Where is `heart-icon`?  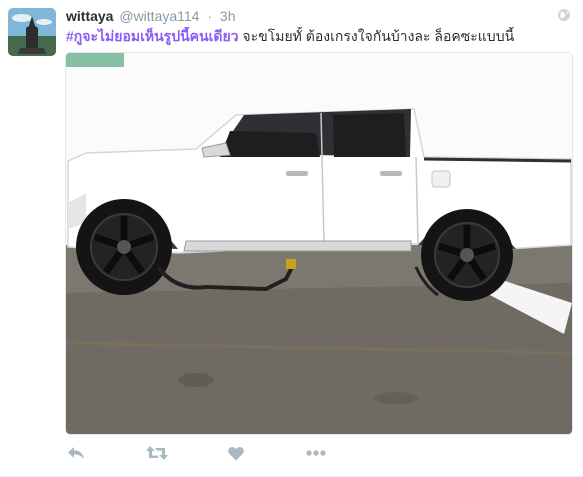 heart-icon is located at coordinates (236, 453).